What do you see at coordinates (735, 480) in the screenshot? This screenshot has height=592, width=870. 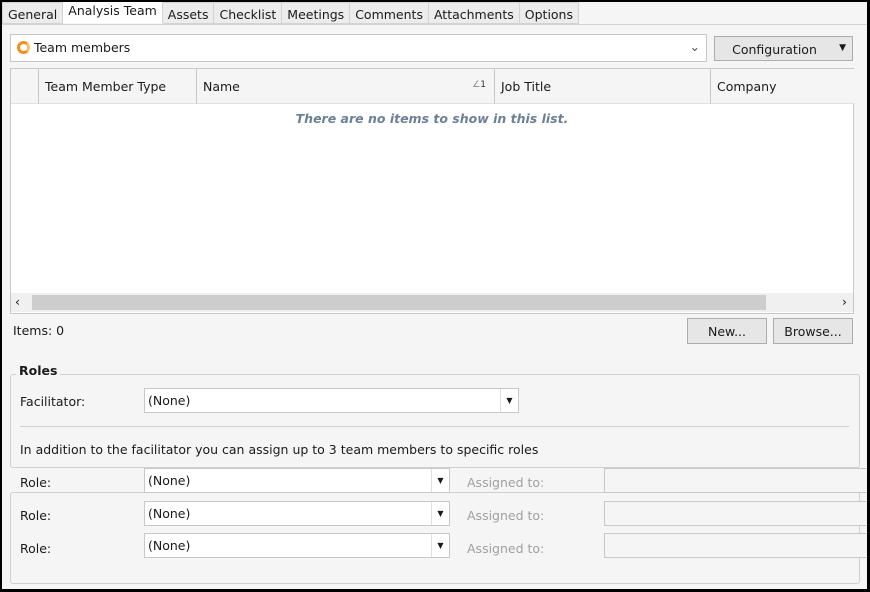 I see `assigned-to-1-field` at bounding box center [735, 480].